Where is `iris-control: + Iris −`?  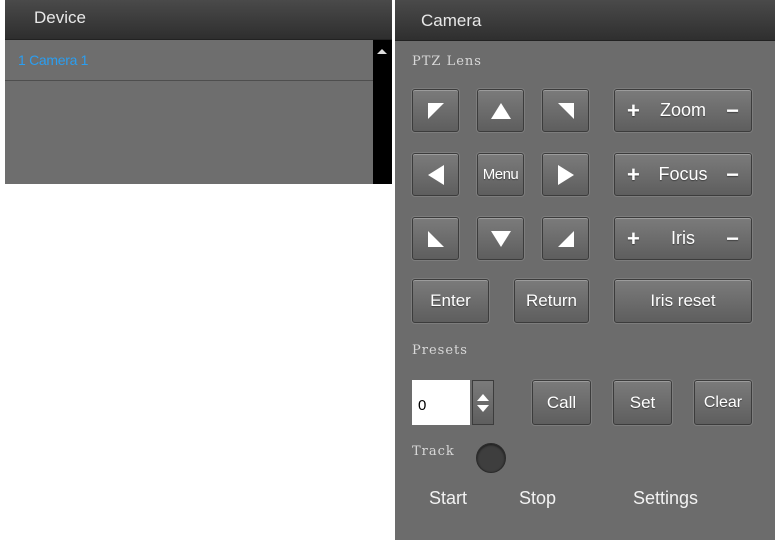 iris-control: + Iris − is located at coordinates (683, 238).